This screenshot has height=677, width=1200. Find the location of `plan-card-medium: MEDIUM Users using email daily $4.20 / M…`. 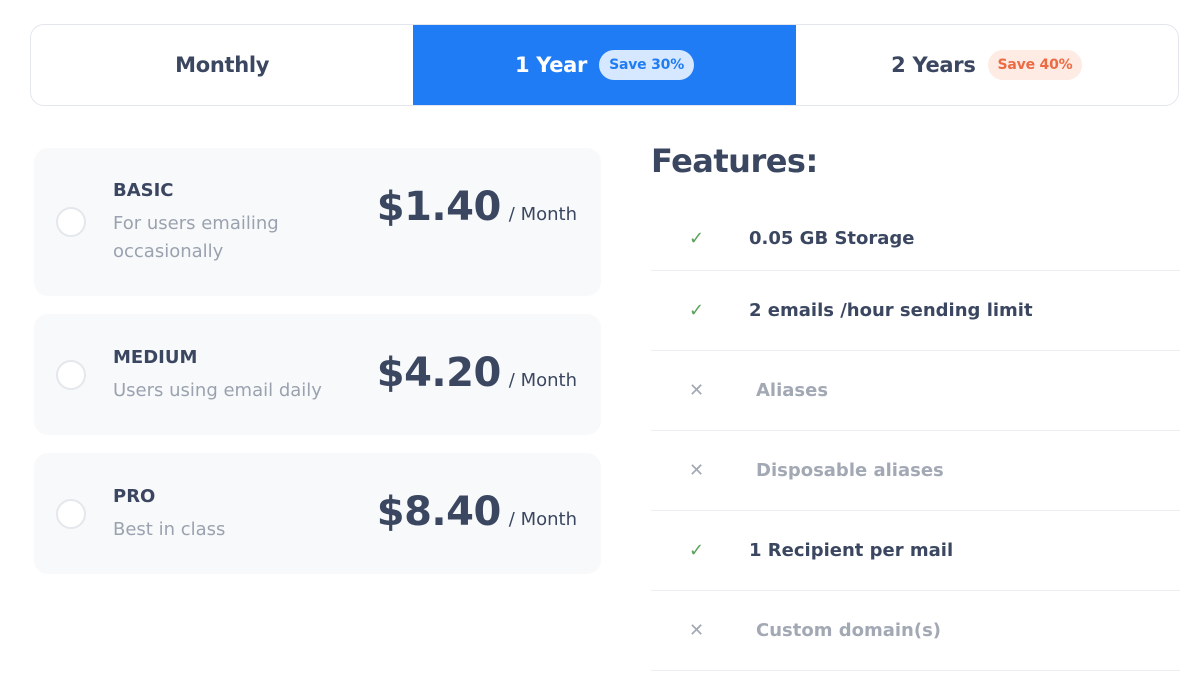

plan-card-medium: MEDIUM Users using email daily $4.20 / M… is located at coordinates (317, 374).